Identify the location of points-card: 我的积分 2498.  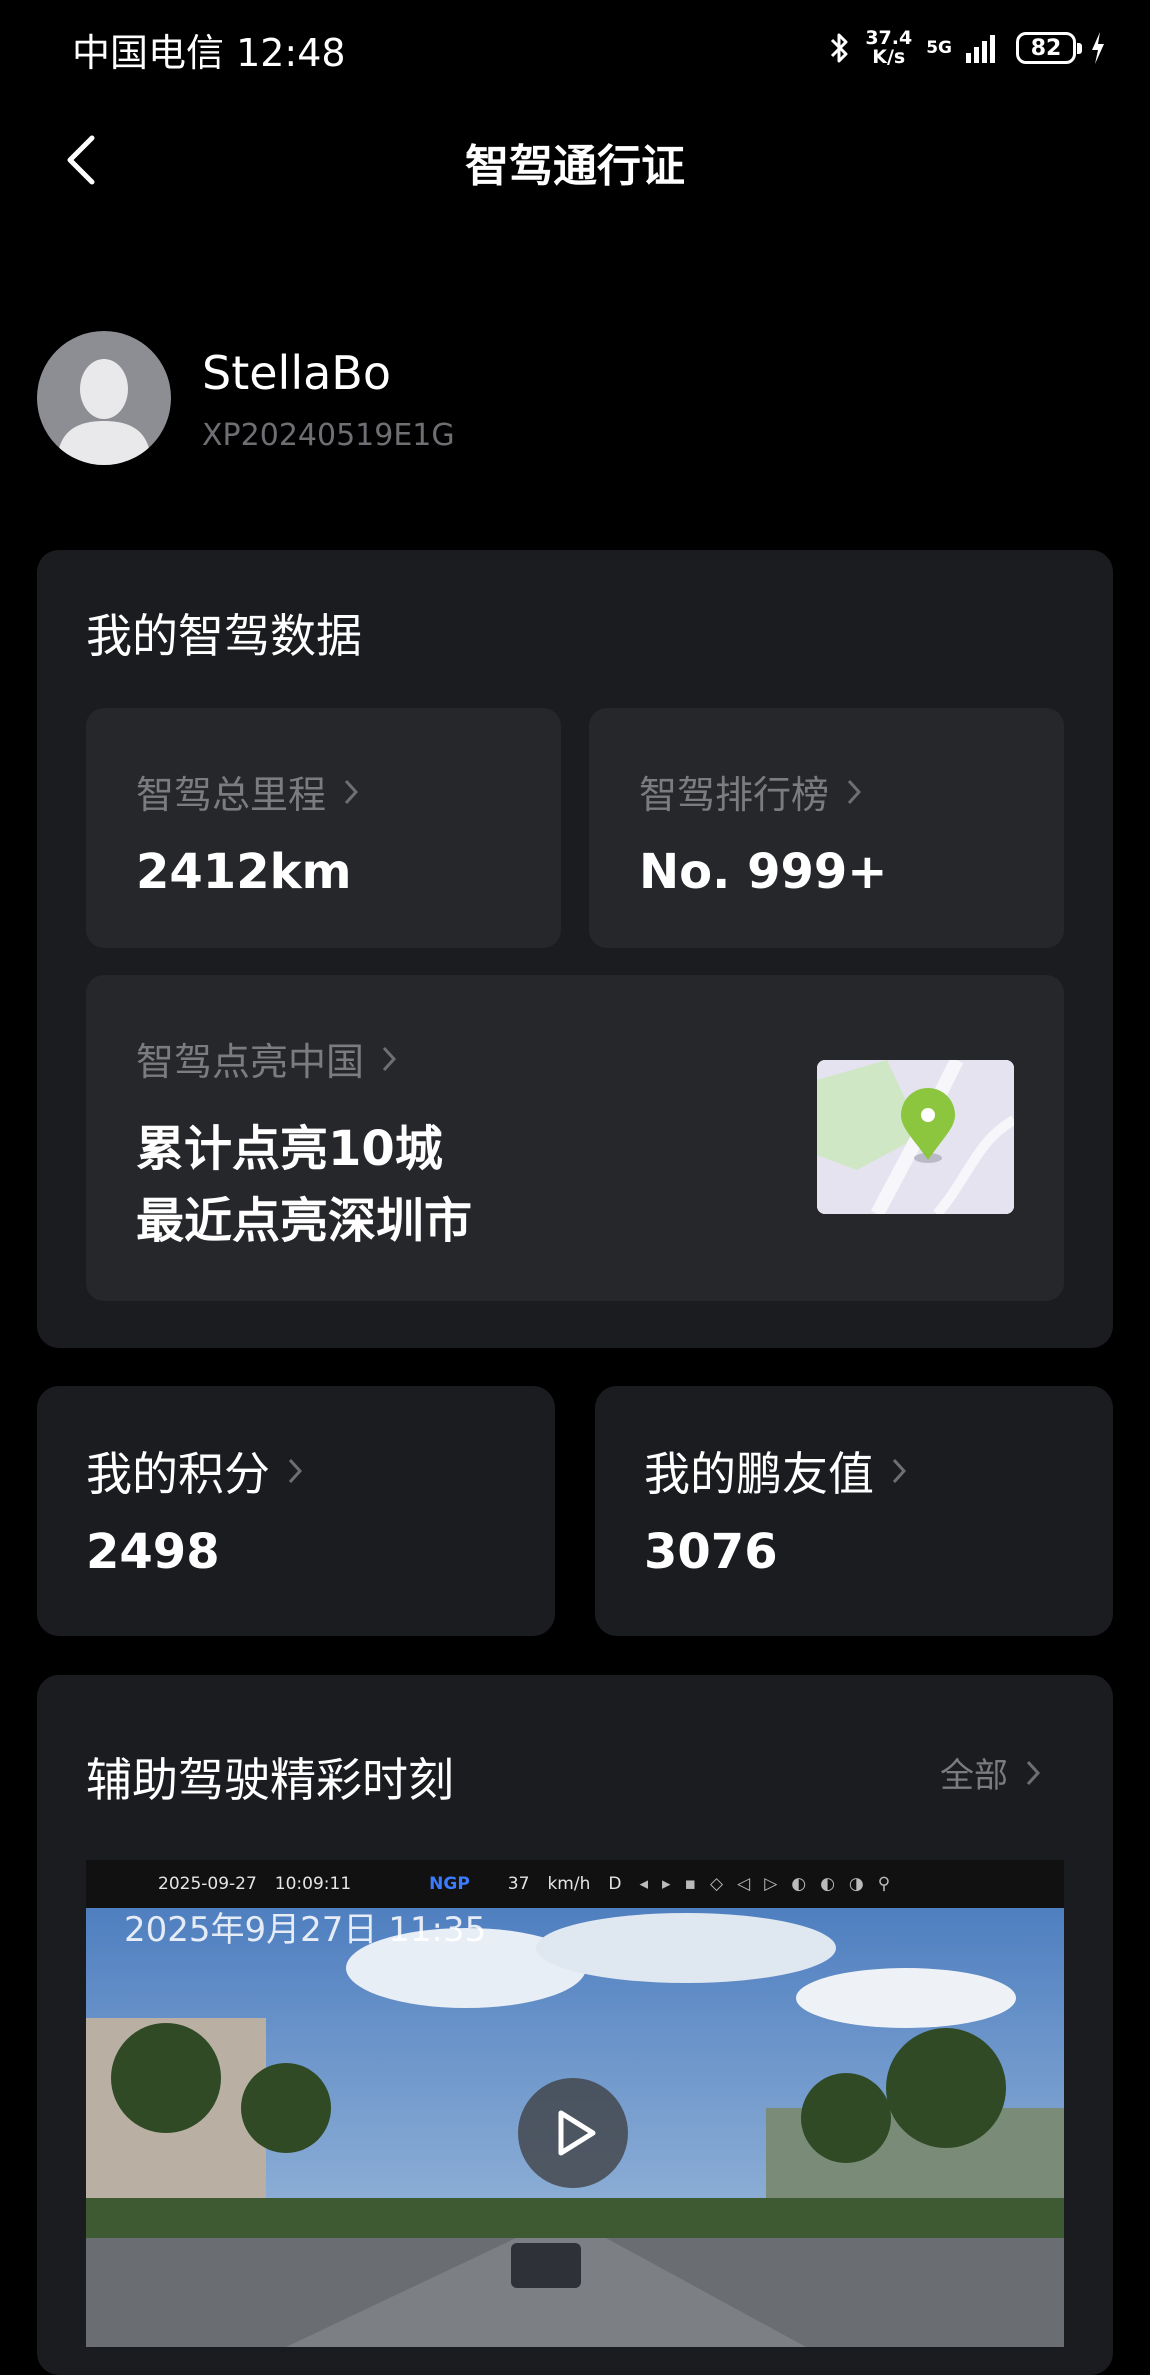
(296, 1511).